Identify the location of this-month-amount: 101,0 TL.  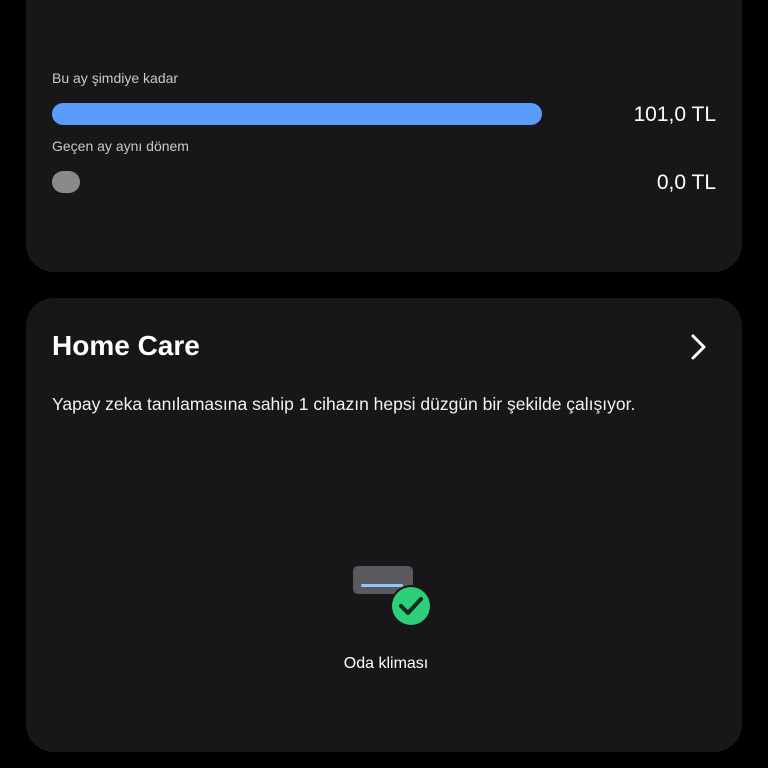
(674, 114).